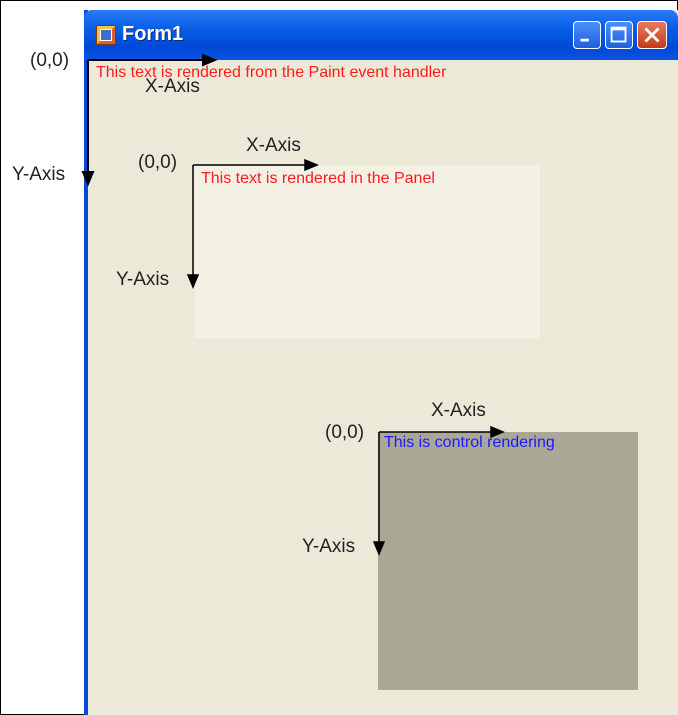  Describe the element at coordinates (318, 178) in the screenshot. I see `panel-paint-text: This text is rendered in the Panel` at that location.